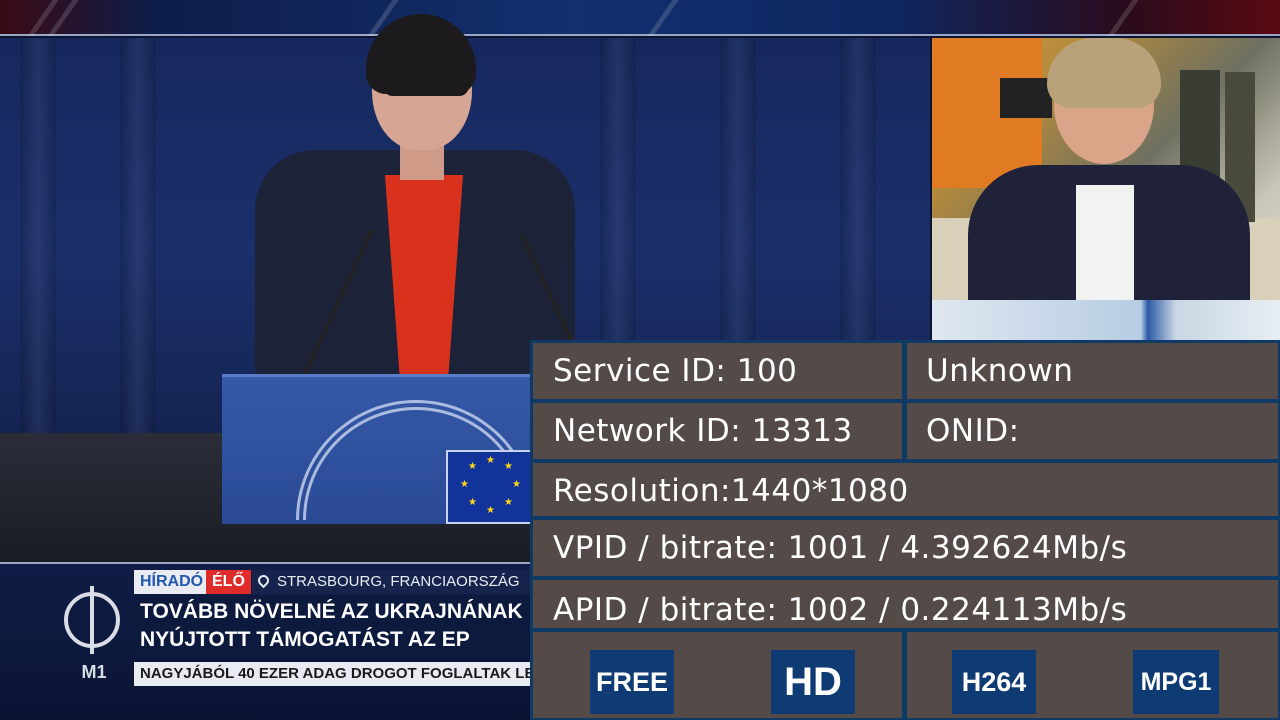 The image size is (1280, 720). I want to click on tv-camera, so click(1026, 98).